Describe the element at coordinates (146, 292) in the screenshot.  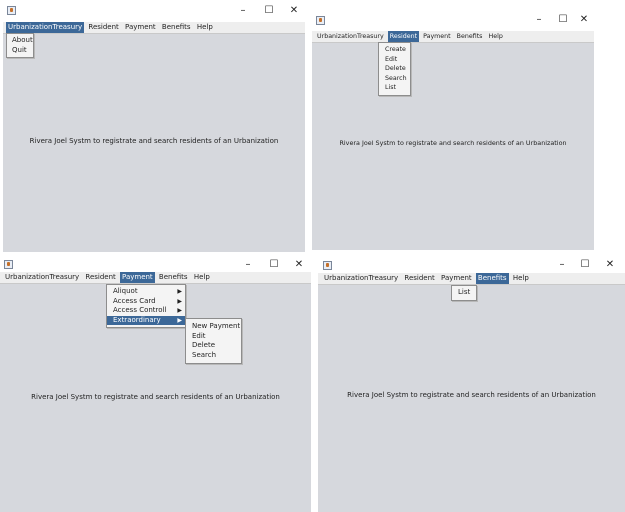
I see `menu-item-aliquot: Aliquot ▶` at that location.